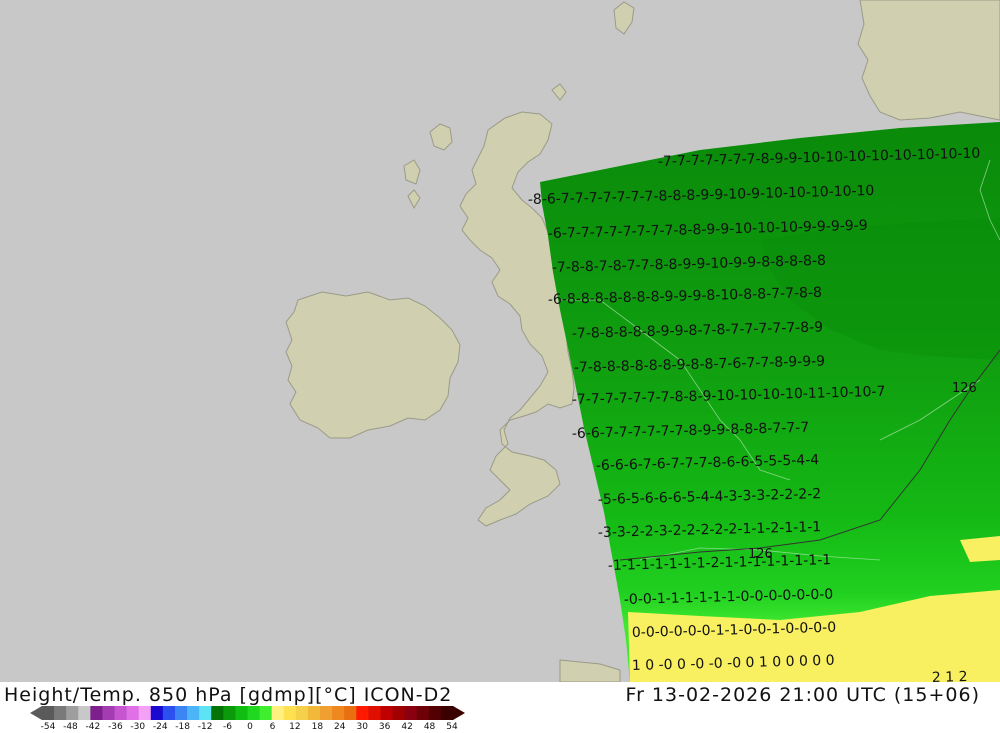 This screenshot has height=733, width=1000. What do you see at coordinates (384, 727) in the screenshot?
I see `scale-tick-label: 36` at bounding box center [384, 727].